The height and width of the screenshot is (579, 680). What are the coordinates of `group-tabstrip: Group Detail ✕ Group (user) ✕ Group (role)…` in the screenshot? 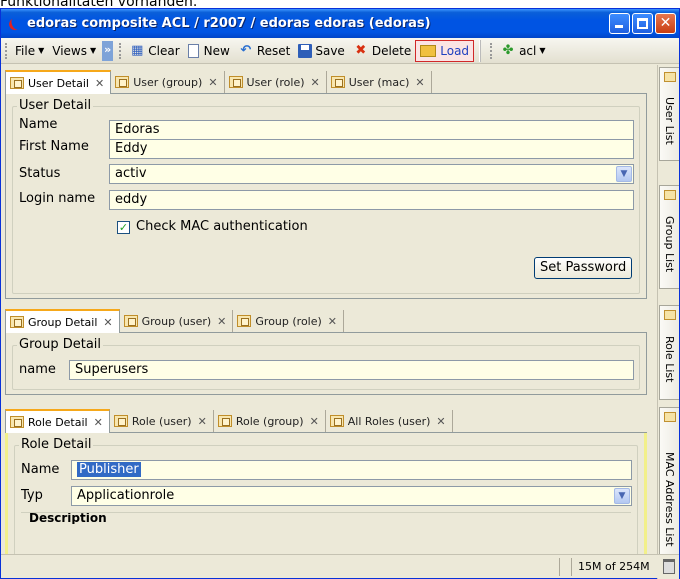 It's located at (326, 320).